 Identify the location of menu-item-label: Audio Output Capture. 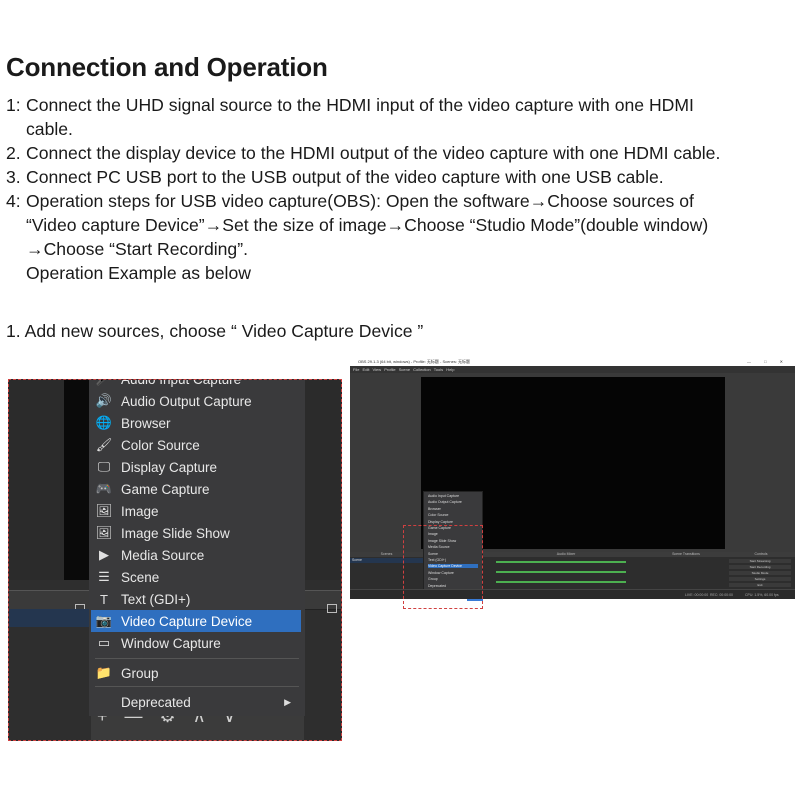
(186, 401).